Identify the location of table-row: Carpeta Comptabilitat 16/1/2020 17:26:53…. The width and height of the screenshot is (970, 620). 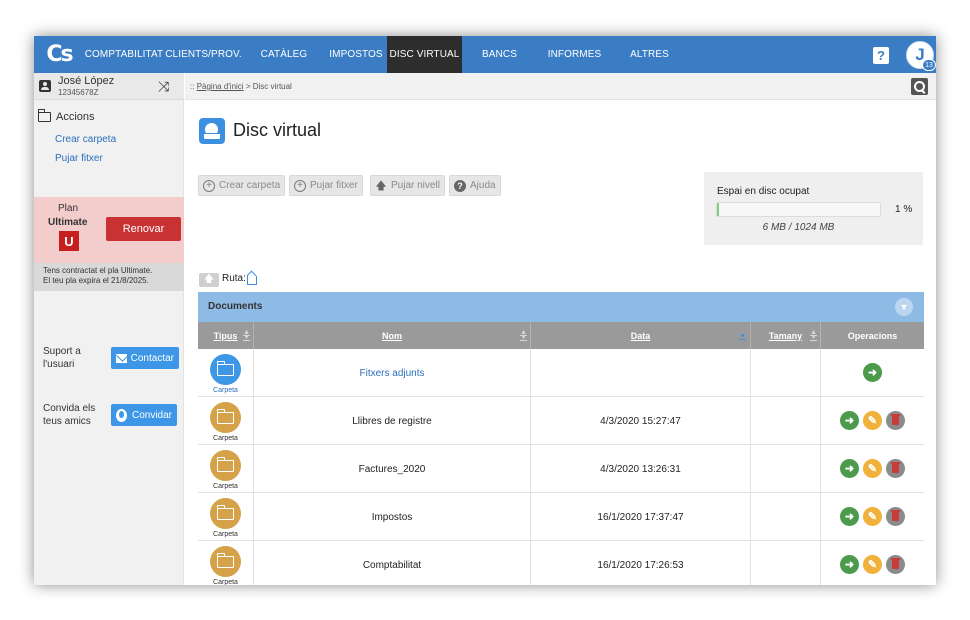
(561, 563).